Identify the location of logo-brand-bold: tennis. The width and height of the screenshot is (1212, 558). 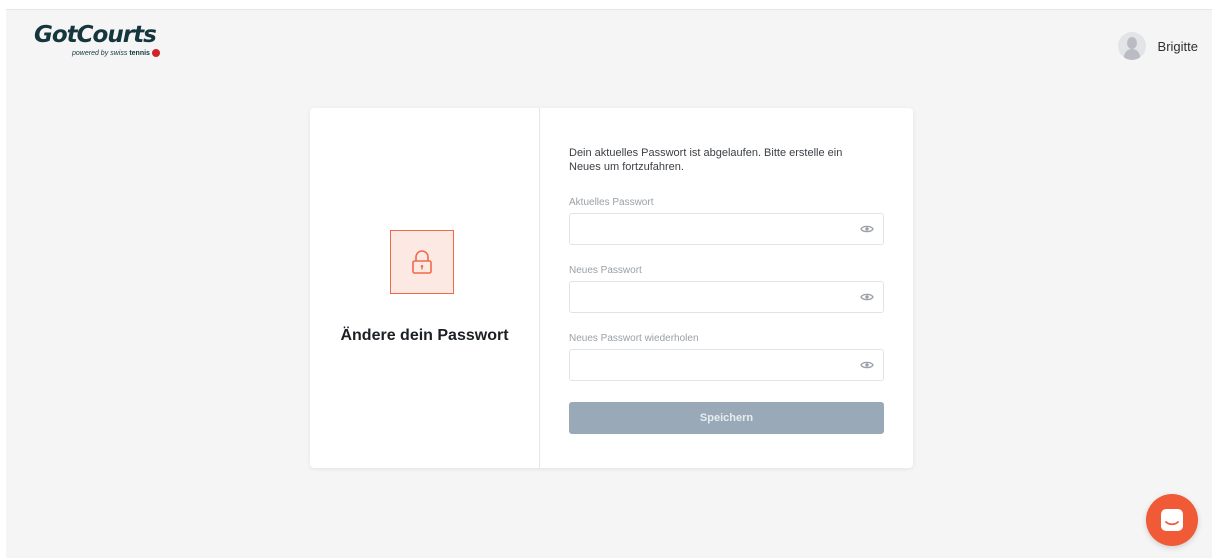
(139, 53).